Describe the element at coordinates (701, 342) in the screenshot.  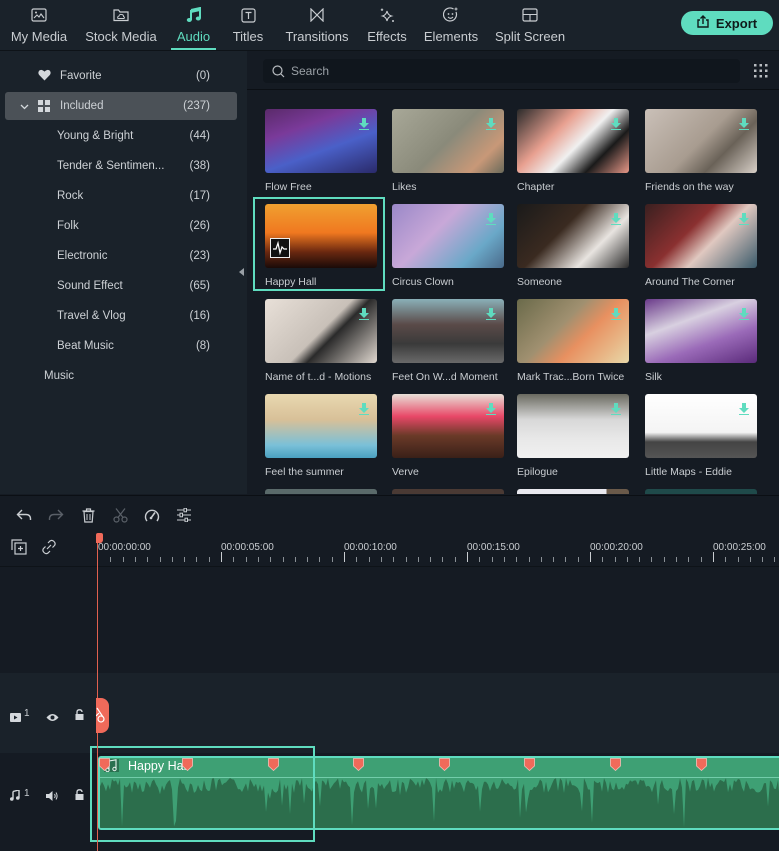
I see `audio-item-card: Silk` at that location.